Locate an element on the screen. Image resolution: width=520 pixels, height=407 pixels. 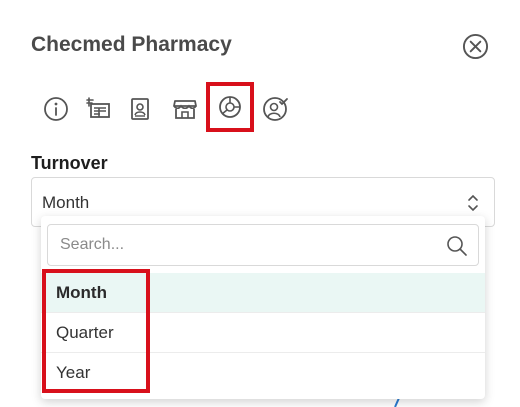
option-quarter: Quarter is located at coordinates (263, 333).